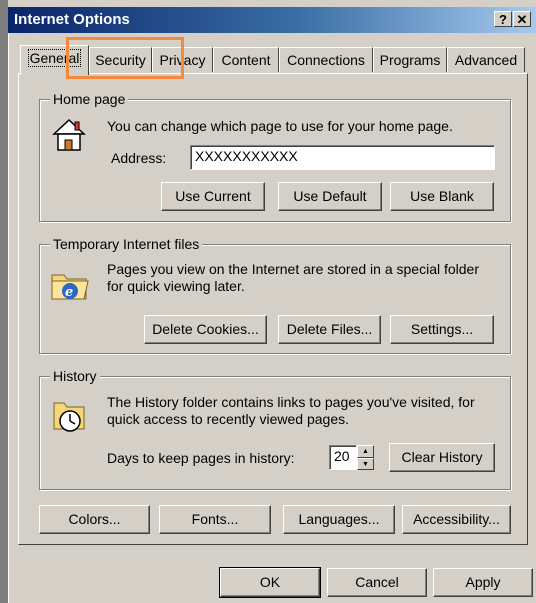  I want to click on use-default-button: Use Default, so click(330, 196).